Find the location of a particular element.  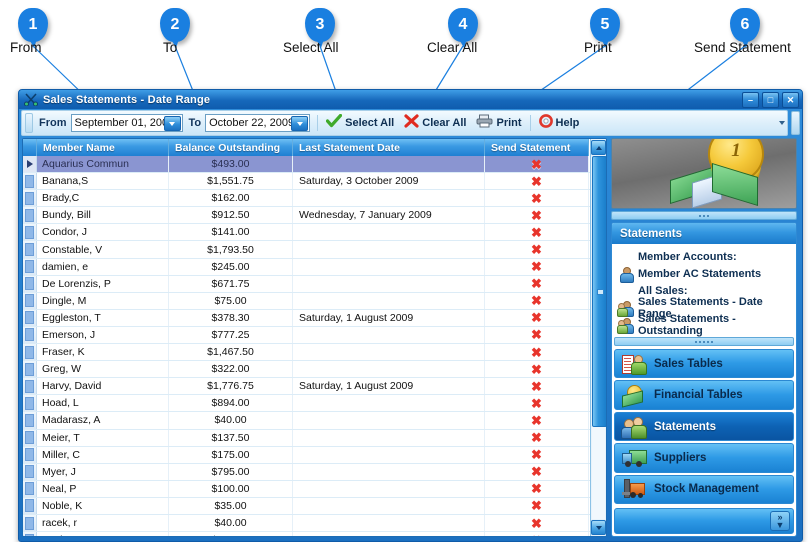

table-row: Fraser, K $1,467.50 ✖ is located at coordinates (314, 353).